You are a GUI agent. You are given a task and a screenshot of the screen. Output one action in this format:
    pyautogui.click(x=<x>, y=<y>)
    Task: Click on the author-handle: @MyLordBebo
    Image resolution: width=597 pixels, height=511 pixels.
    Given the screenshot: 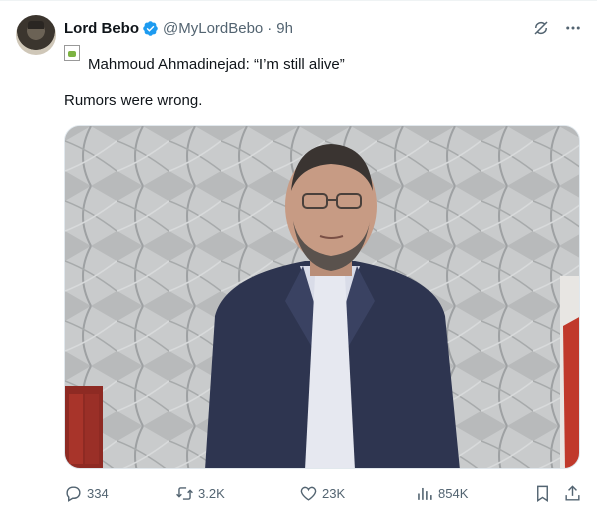 What is the action you would take?
    pyautogui.click(x=213, y=28)
    